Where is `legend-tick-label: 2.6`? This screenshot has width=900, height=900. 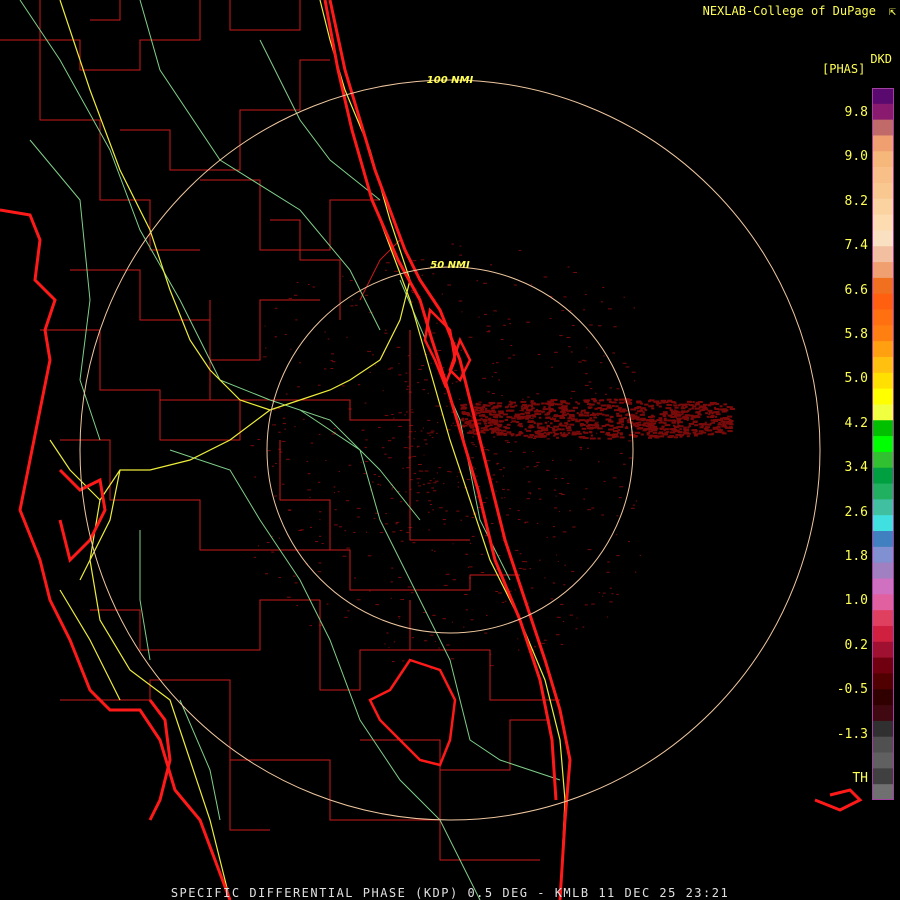
legend-tick-label: 2.6 is located at coordinates (856, 512).